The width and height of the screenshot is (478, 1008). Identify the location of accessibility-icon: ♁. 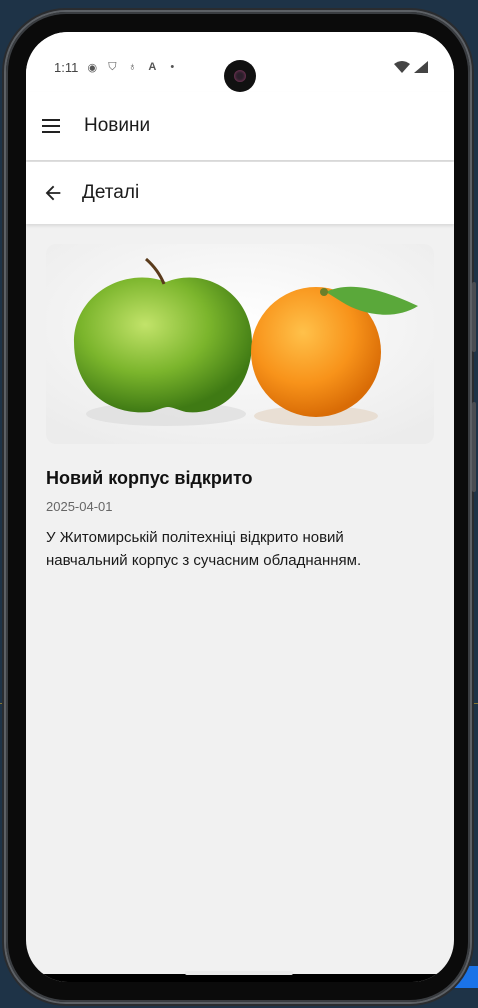
(132, 67).